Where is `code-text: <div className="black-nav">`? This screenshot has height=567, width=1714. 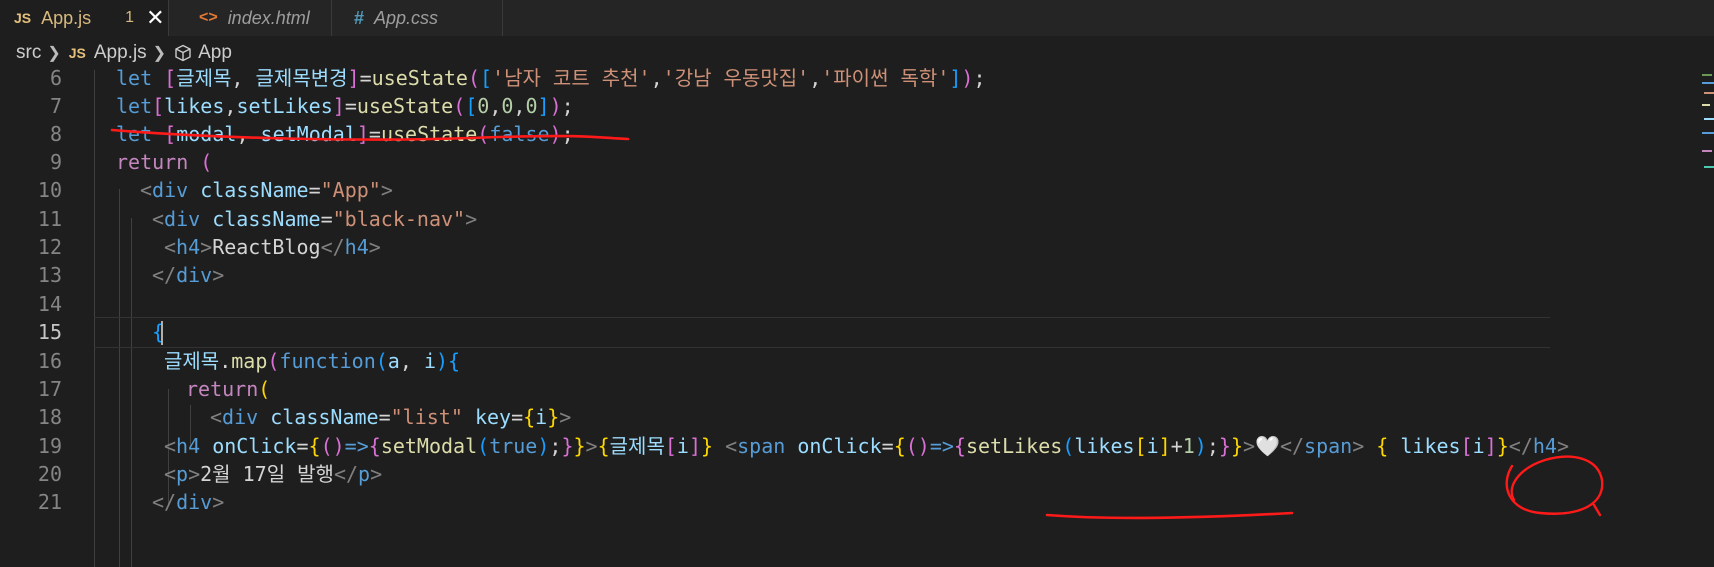
code-text: <div className="black-nav"> is located at coordinates (315, 219).